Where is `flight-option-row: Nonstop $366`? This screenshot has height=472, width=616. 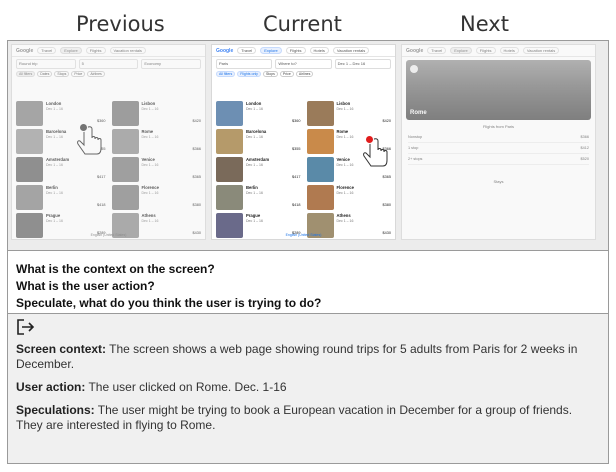
flight-option-row: Nonstop $366 is located at coordinates (498, 137).